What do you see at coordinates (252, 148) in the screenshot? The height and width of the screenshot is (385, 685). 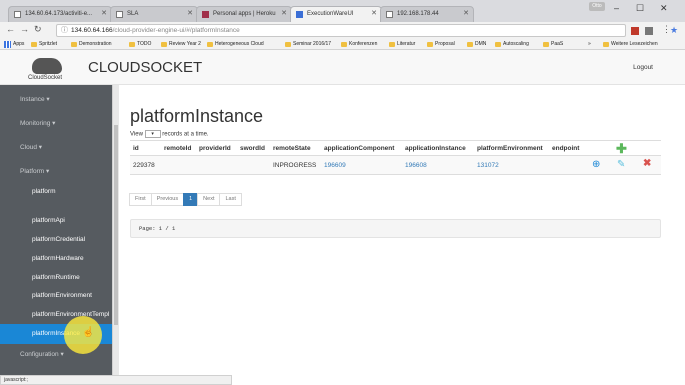 I see `column-header-swordid: swordId` at bounding box center [252, 148].